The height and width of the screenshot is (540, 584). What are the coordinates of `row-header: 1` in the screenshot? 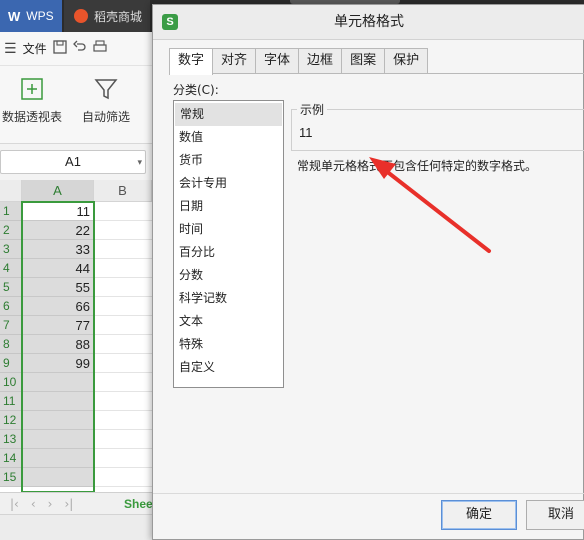 It's located at (11, 211).